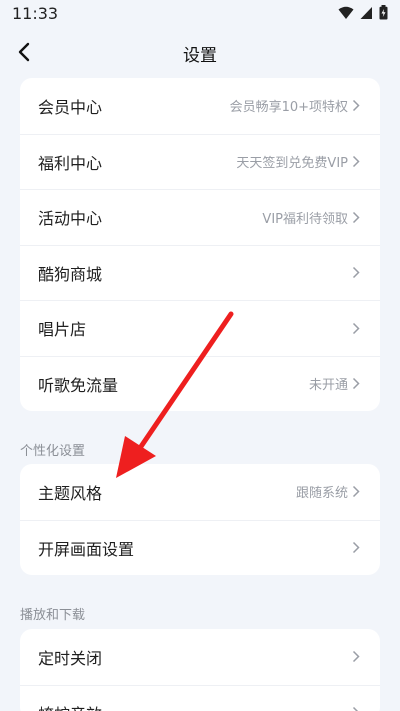  Describe the element at coordinates (383, 12) in the screenshot. I see `battery-icon` at that location.